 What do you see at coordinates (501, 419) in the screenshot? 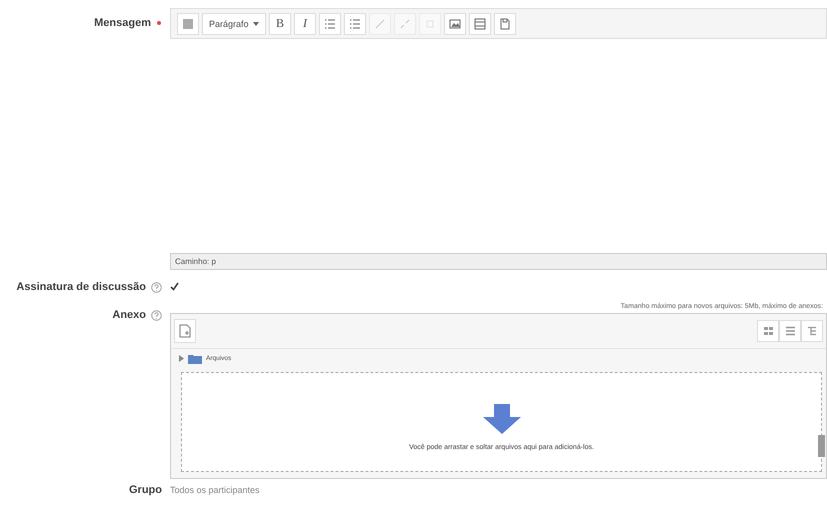
I see `down-arrow-icon` at bounding box center [501, 419].